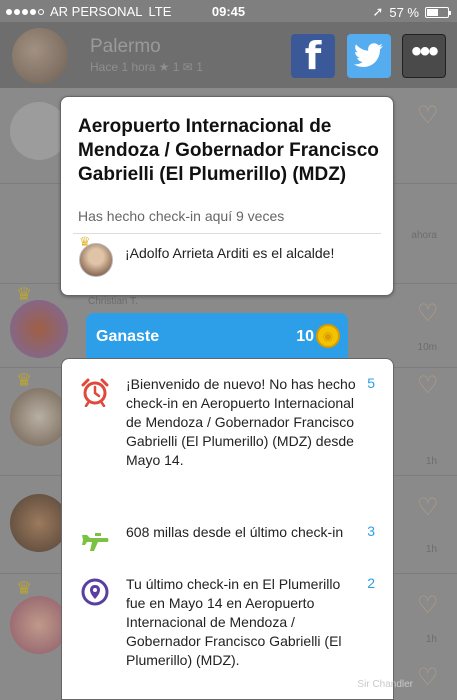 The height and width of the screenshot is (700, 457). What do you see at coordinates (227, 233) in the screenshot?
I see `divider` at bounding box center [227, 233].